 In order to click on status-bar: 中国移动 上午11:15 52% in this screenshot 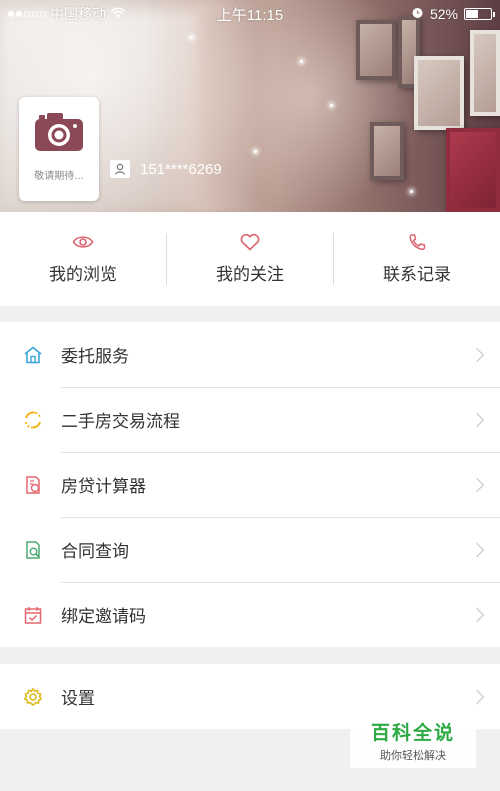, I will do `click(250, 14)`.